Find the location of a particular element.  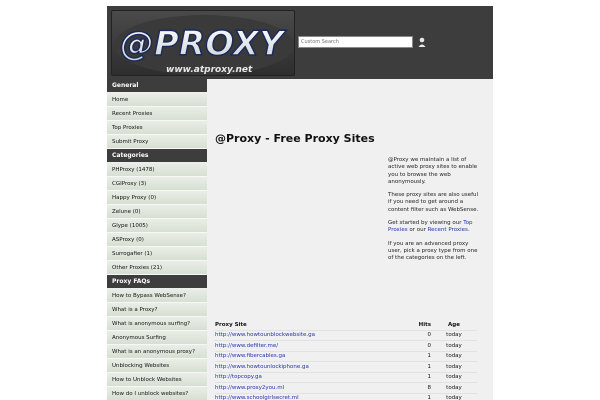

search-input is located at coordinates (355, 42).